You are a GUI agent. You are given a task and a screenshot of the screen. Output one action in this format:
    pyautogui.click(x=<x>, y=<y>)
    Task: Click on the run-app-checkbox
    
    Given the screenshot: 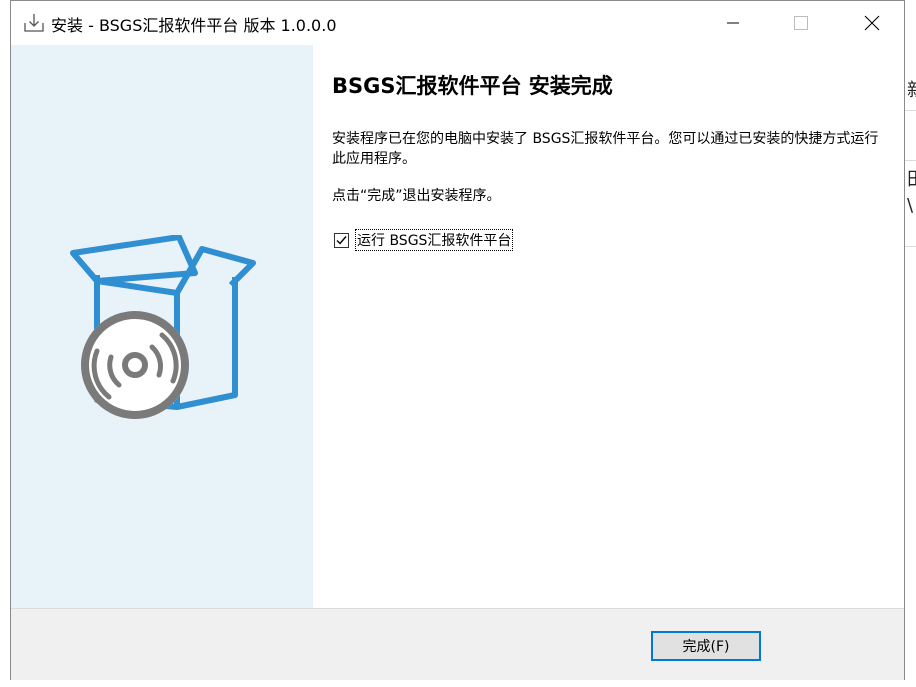 What is the action you would take?
    pyautogui.click(x=341, y=240)
    